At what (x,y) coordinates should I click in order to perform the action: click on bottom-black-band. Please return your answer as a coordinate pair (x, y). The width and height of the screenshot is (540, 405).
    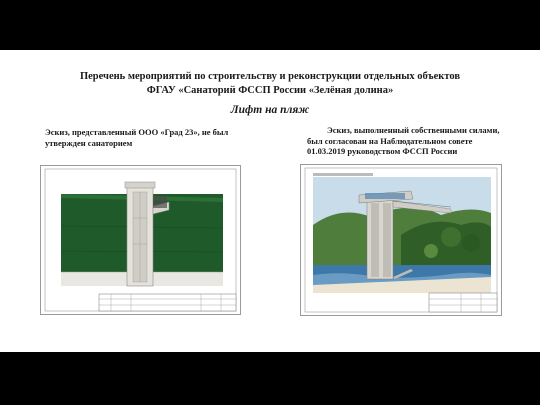
    Looking at the image, I should click on (270, 378).